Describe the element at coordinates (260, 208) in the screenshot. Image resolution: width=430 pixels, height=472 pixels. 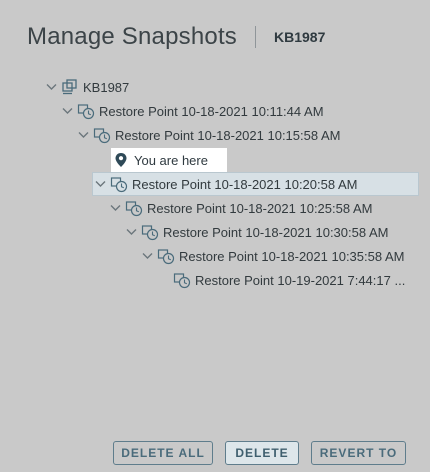
I see `tree-item-label: Restore Point 10-18-2021 10:25:58 AM` at that location.